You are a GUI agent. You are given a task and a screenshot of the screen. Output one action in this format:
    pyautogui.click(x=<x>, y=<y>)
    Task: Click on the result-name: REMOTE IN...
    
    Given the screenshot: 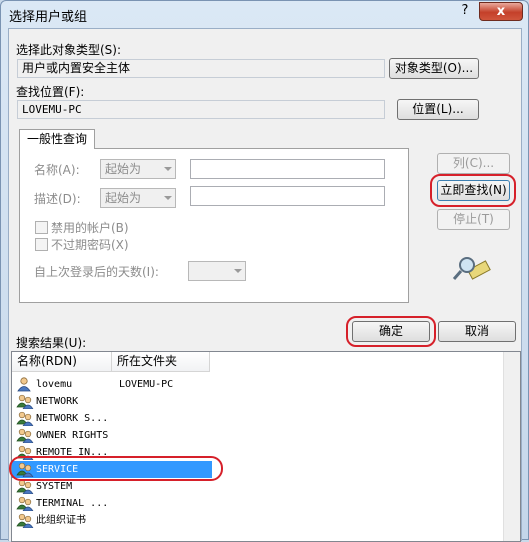 What is the action you would take?
    pyautogui.click(x=72, y=452)
    